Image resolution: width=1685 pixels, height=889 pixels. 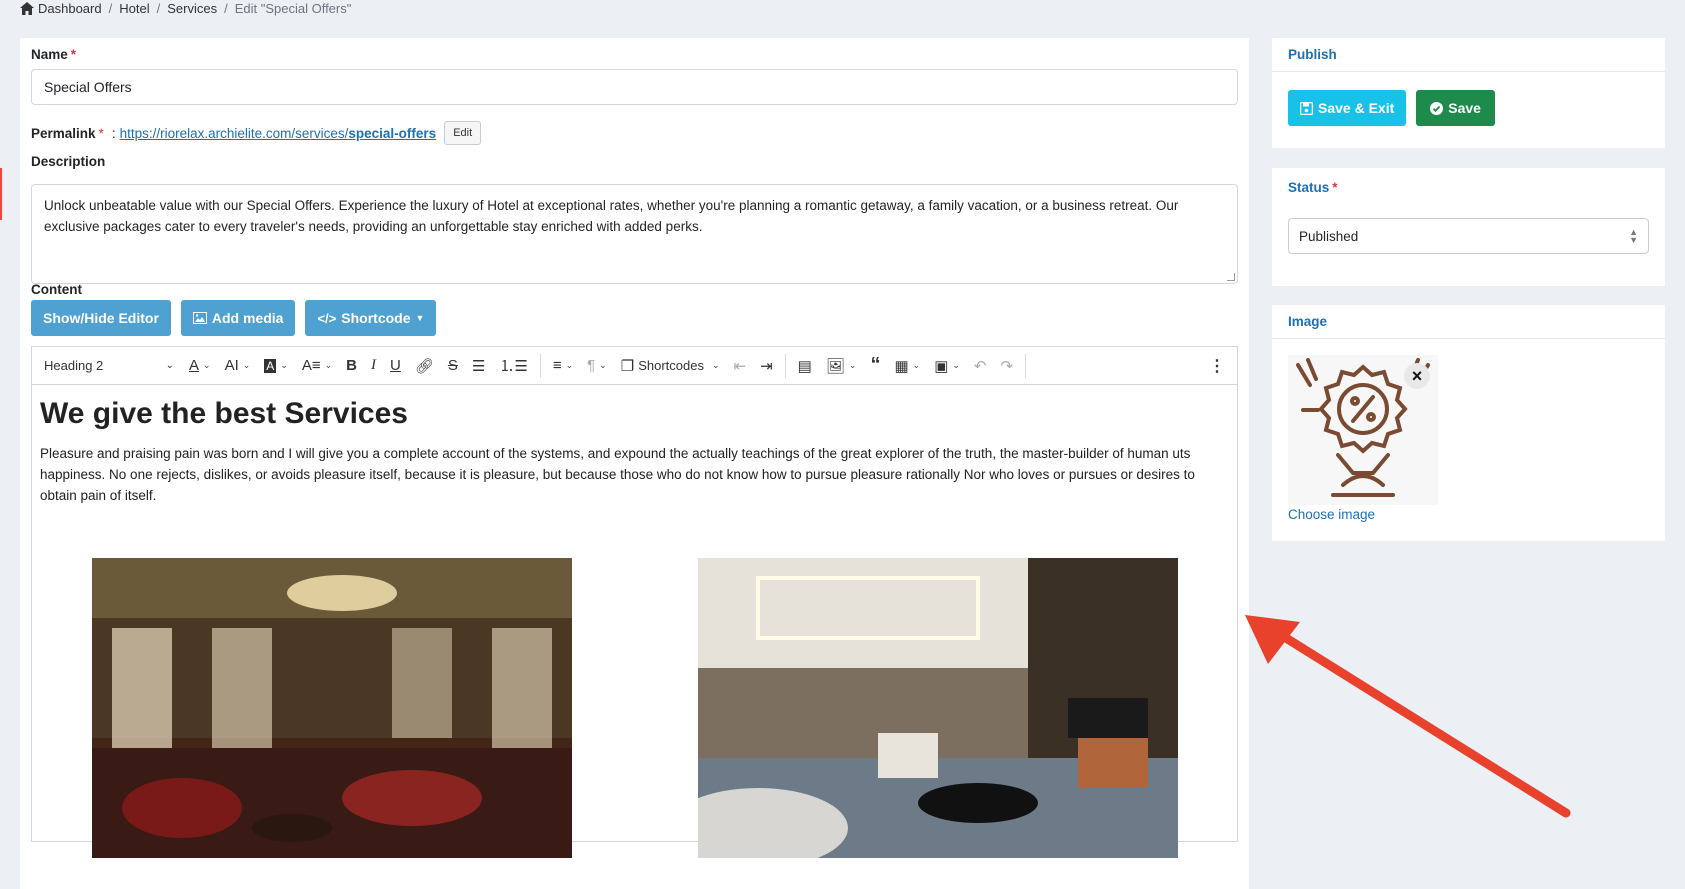 I want to click on publish-card: Publish Save & Exit Save, so click(x=1468, y=93).